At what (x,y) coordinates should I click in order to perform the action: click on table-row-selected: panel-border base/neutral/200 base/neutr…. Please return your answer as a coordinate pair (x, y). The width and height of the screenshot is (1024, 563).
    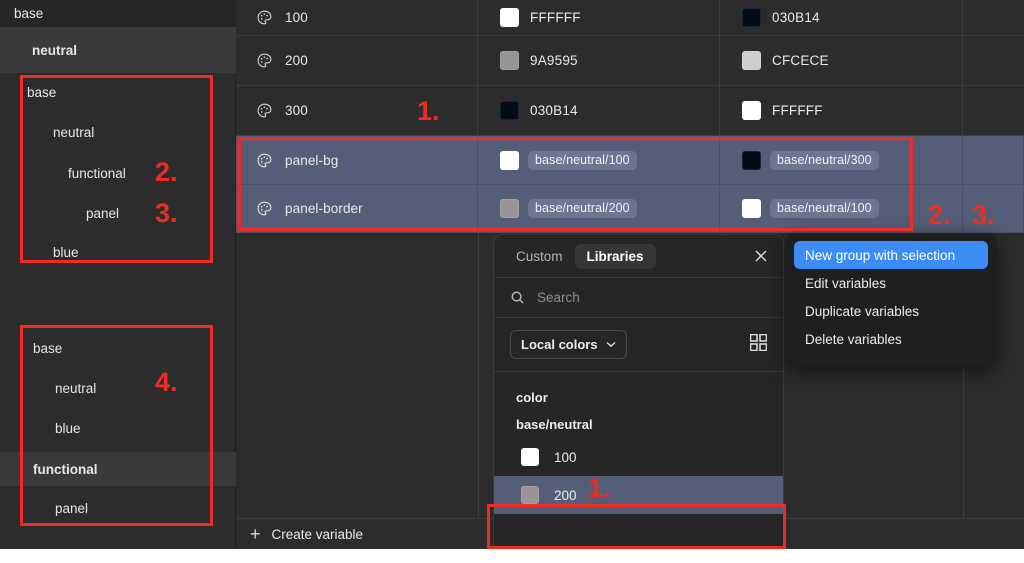
    Looking at the image, I should click on (630, 209).